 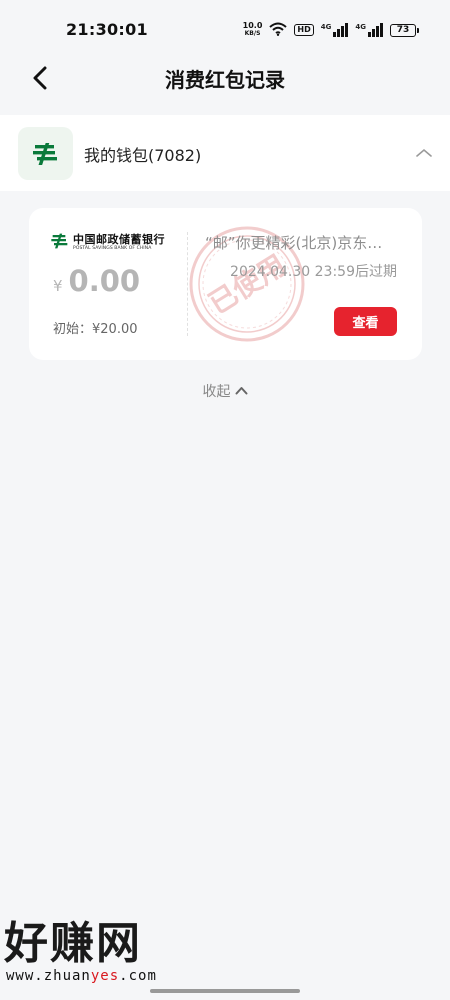 What do you see at coordinates (105, 976) in the screenshot?
I see `watermark-url-highlight: yes` at bounding box center [105, 976].